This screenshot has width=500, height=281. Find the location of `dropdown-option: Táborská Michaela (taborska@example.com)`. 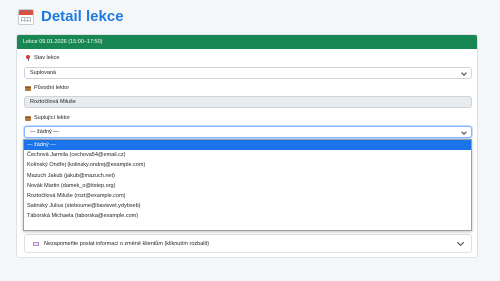

dropdown-option: Táborská Michaela (taborska@example.com) is located at coordinates (247, 216).